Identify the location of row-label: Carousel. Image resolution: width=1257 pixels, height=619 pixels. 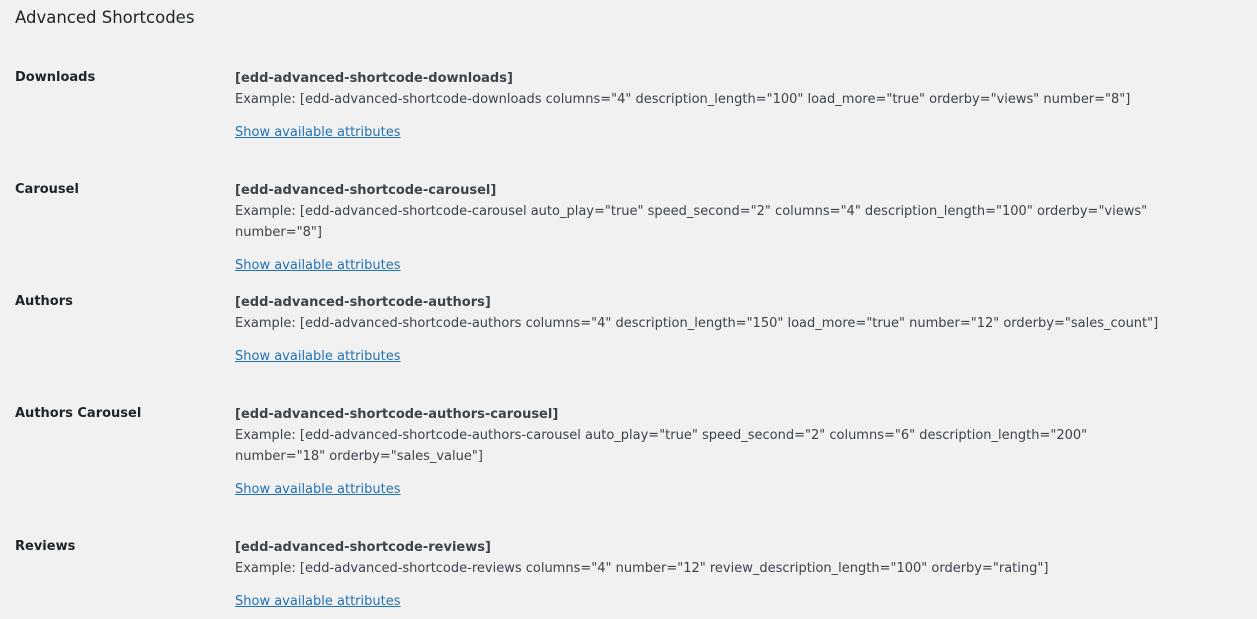
(47, 189).